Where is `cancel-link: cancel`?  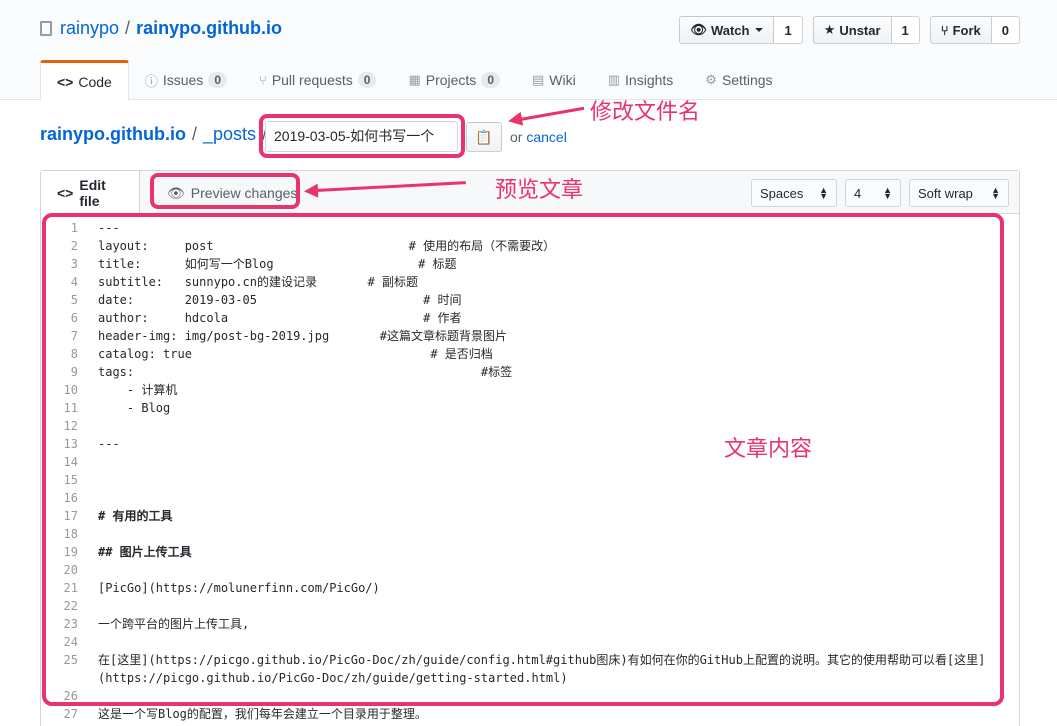 cancel-link: cancel is located at coordinates (546, 137).